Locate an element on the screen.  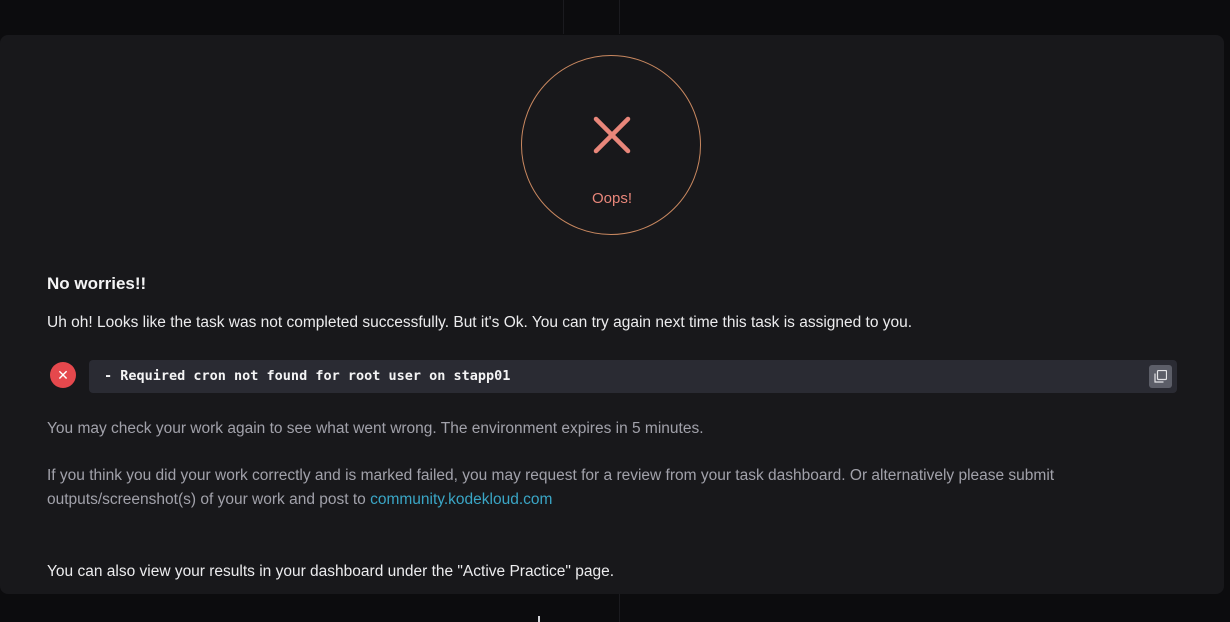
copy-button is located at coordinates (1160, 376).